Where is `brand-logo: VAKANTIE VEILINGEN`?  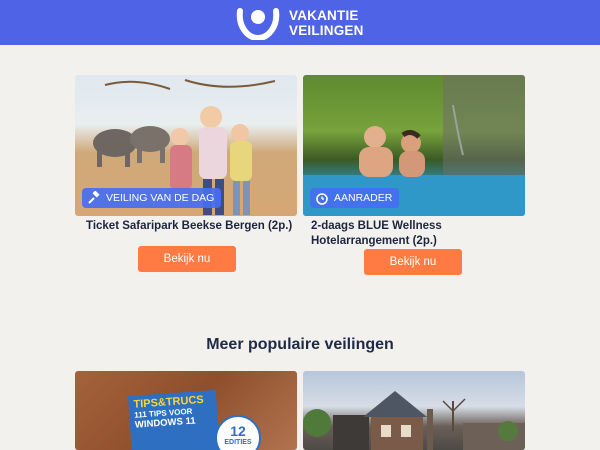
brand-logo: VAKANTIE VEILINGEN is located at coordinates (304, 23).